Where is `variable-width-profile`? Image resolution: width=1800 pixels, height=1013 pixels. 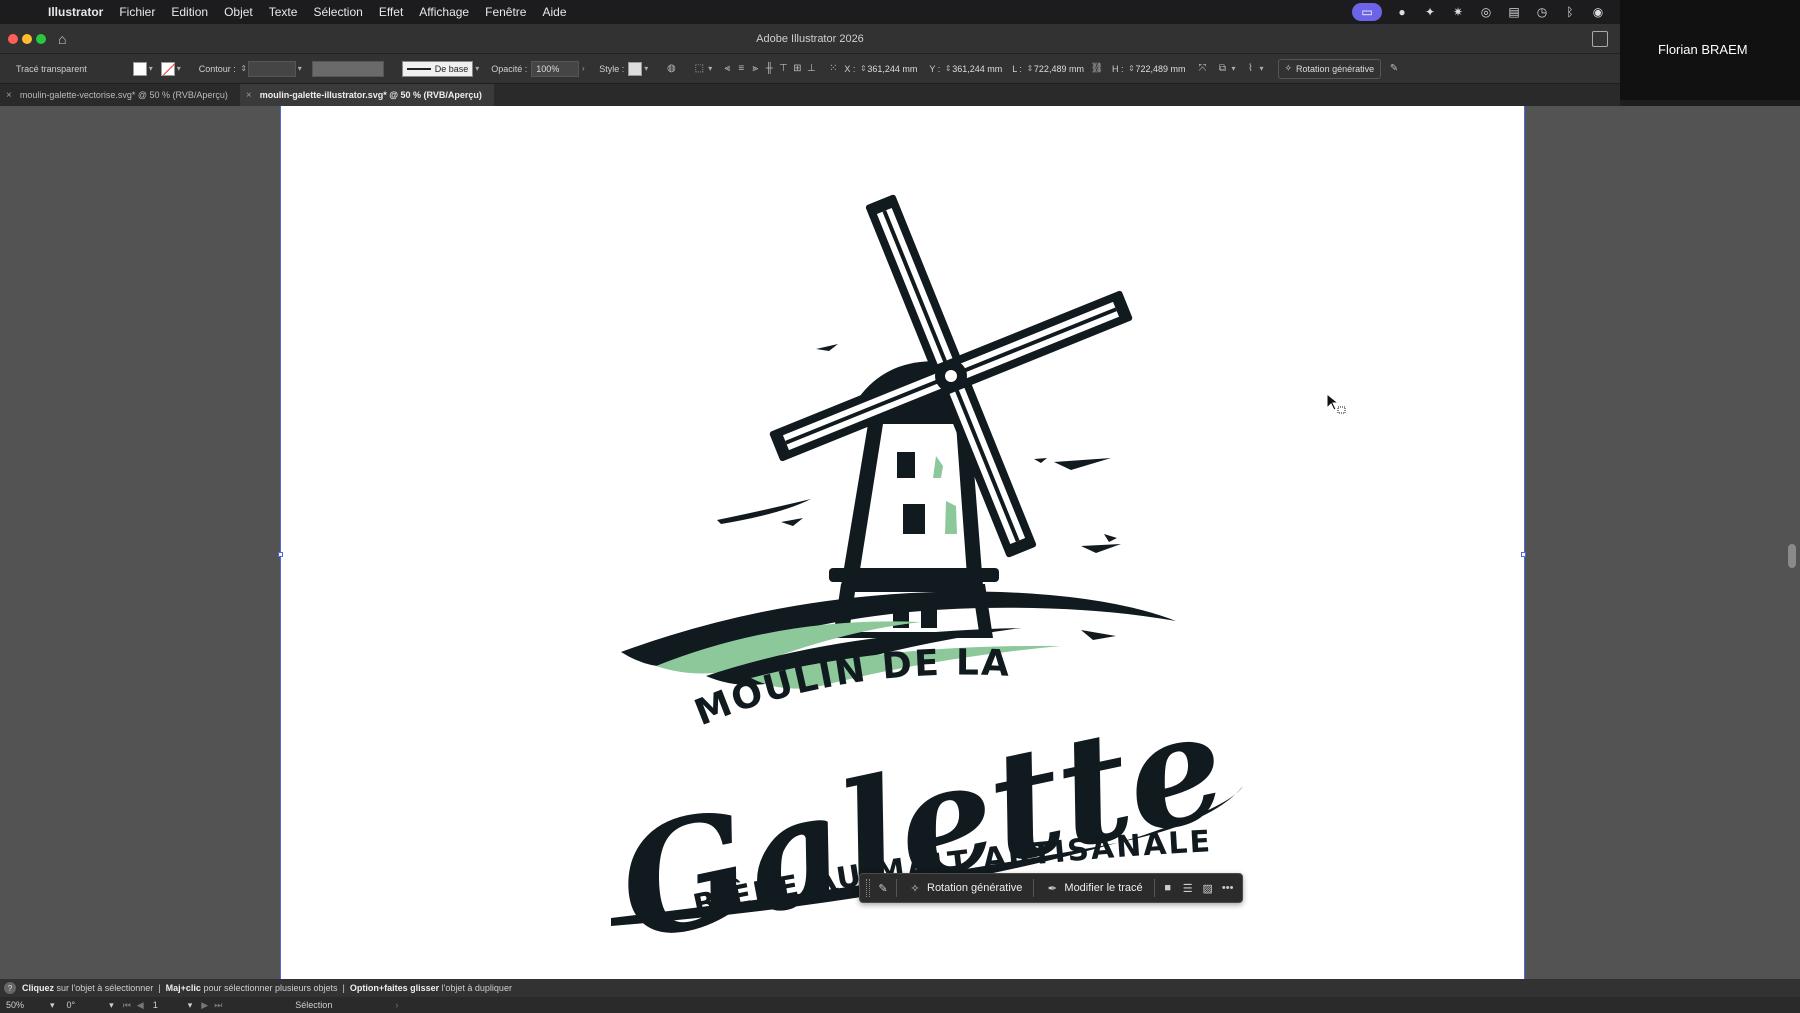 variable-width-profile is located at coordinates (347, 68).